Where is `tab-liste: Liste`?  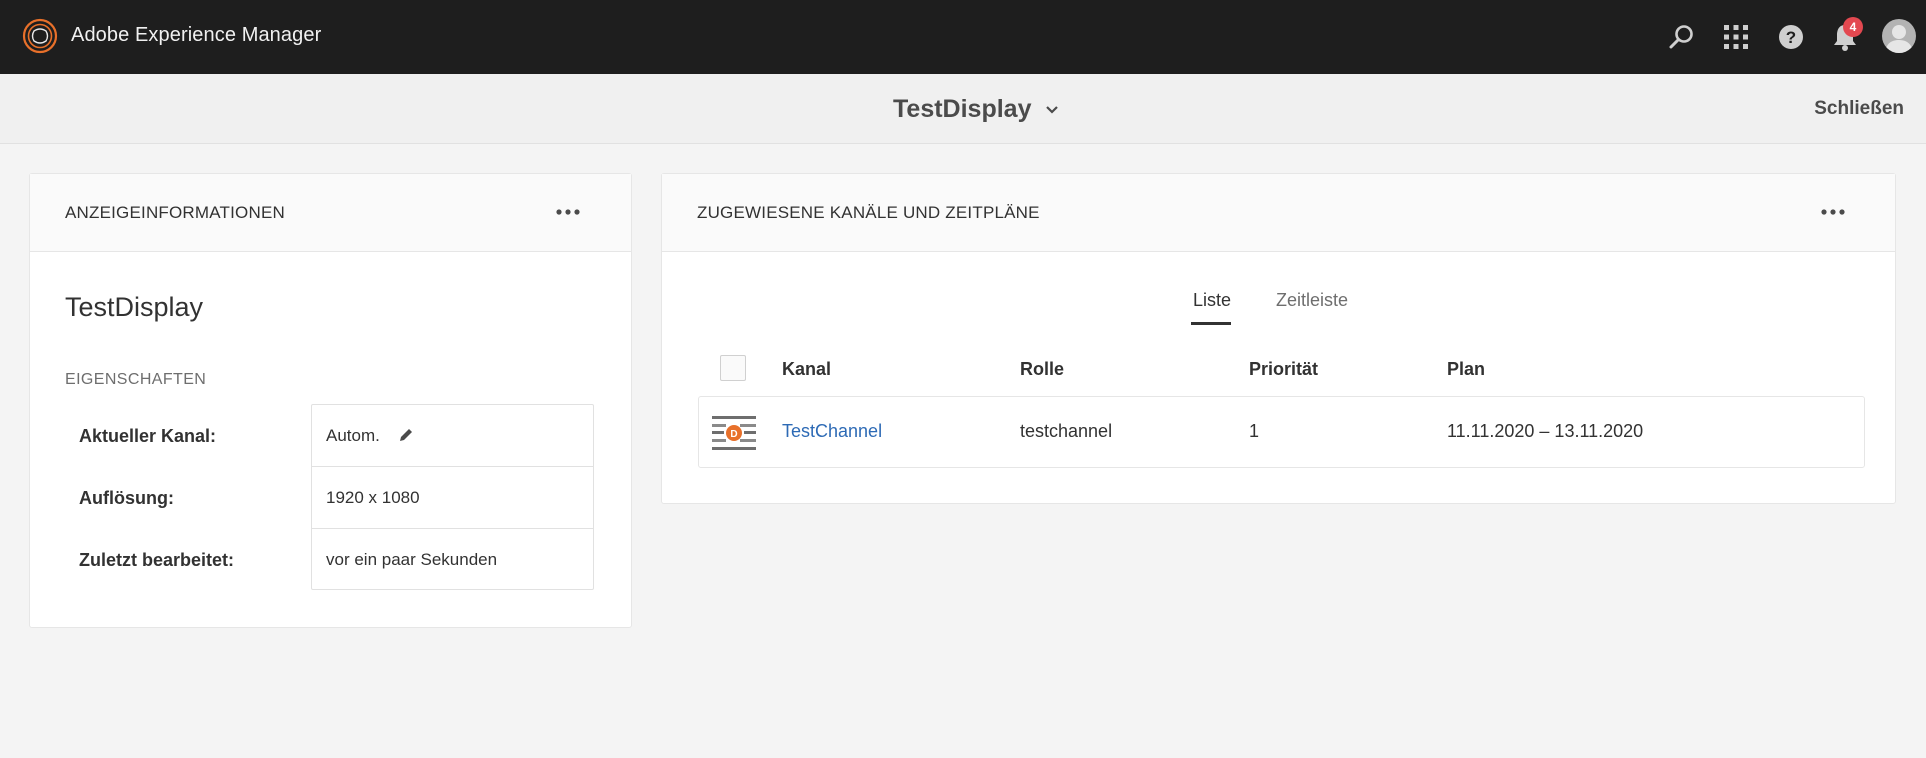 tab-liste: Liste is located at coordinates (1212, 300).